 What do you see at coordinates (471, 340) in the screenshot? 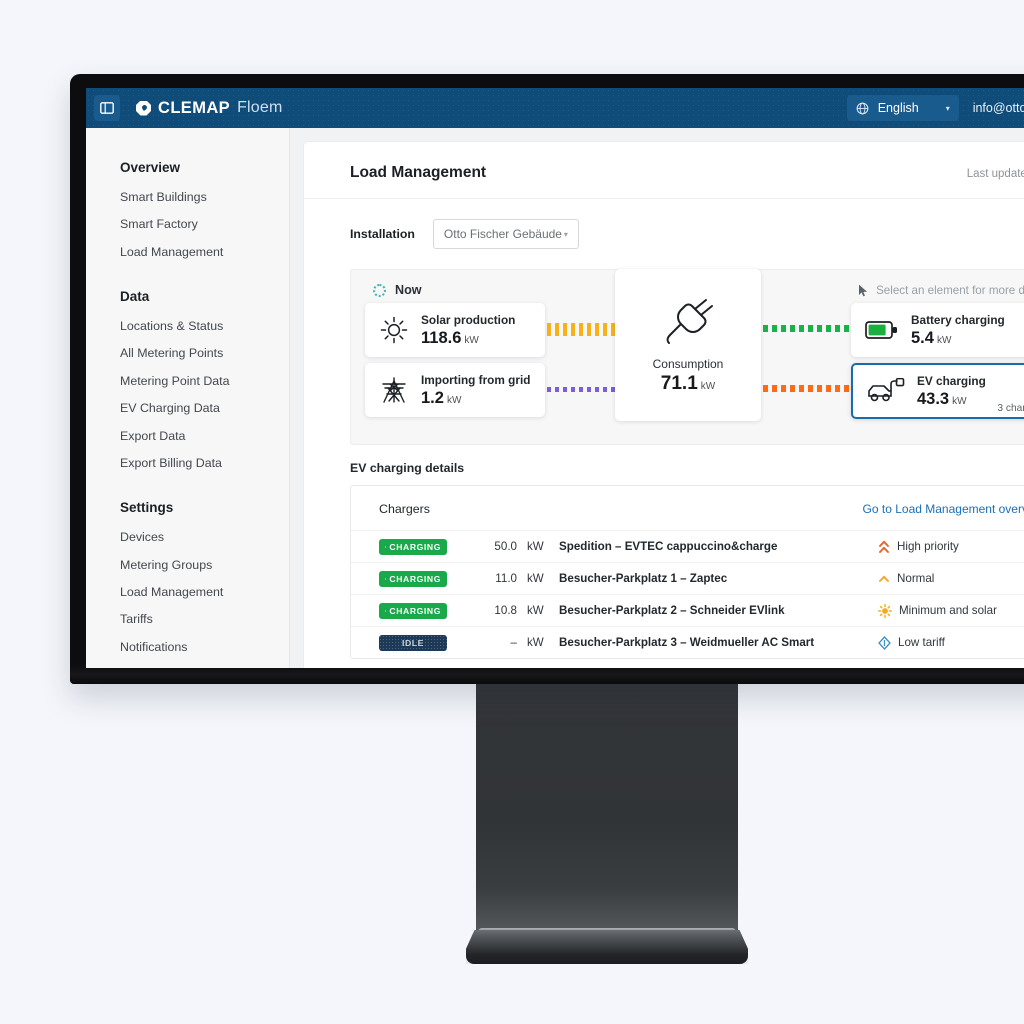
I see `solar-value-unit: kW` at bounding box center [471, 340].